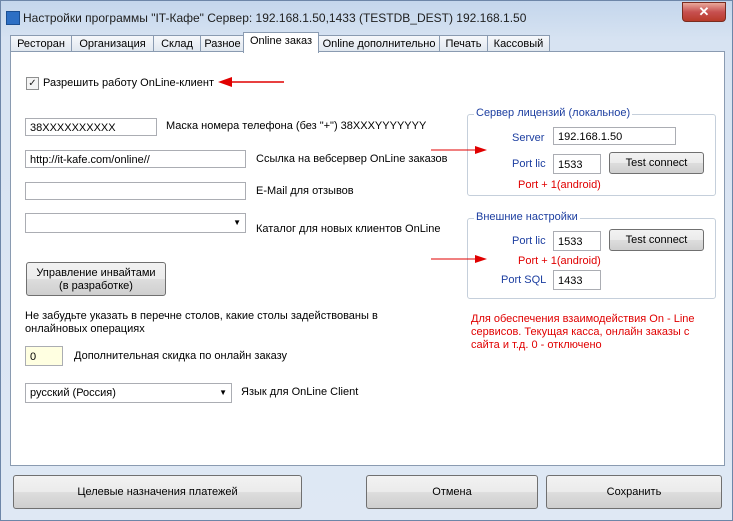 Image resolution: width=733 pixels, height=521 pixels. What do you see at coordinates (559, 261) in the screenshot?
I see `external-port-note: Port + 1(android)` at bounding box center [559, 261].